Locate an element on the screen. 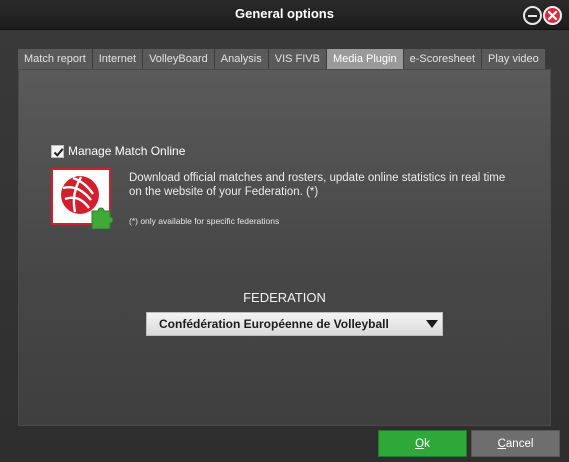  cancel-mnemonic: C is located at coordinates (501, 444).